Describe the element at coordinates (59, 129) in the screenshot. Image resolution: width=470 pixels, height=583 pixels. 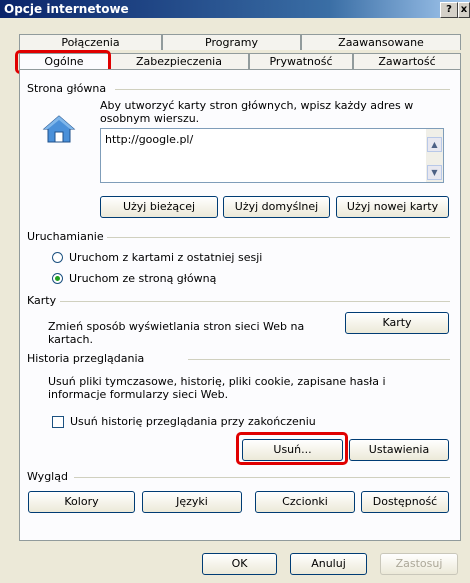
I see `home-page-icon` at that location.